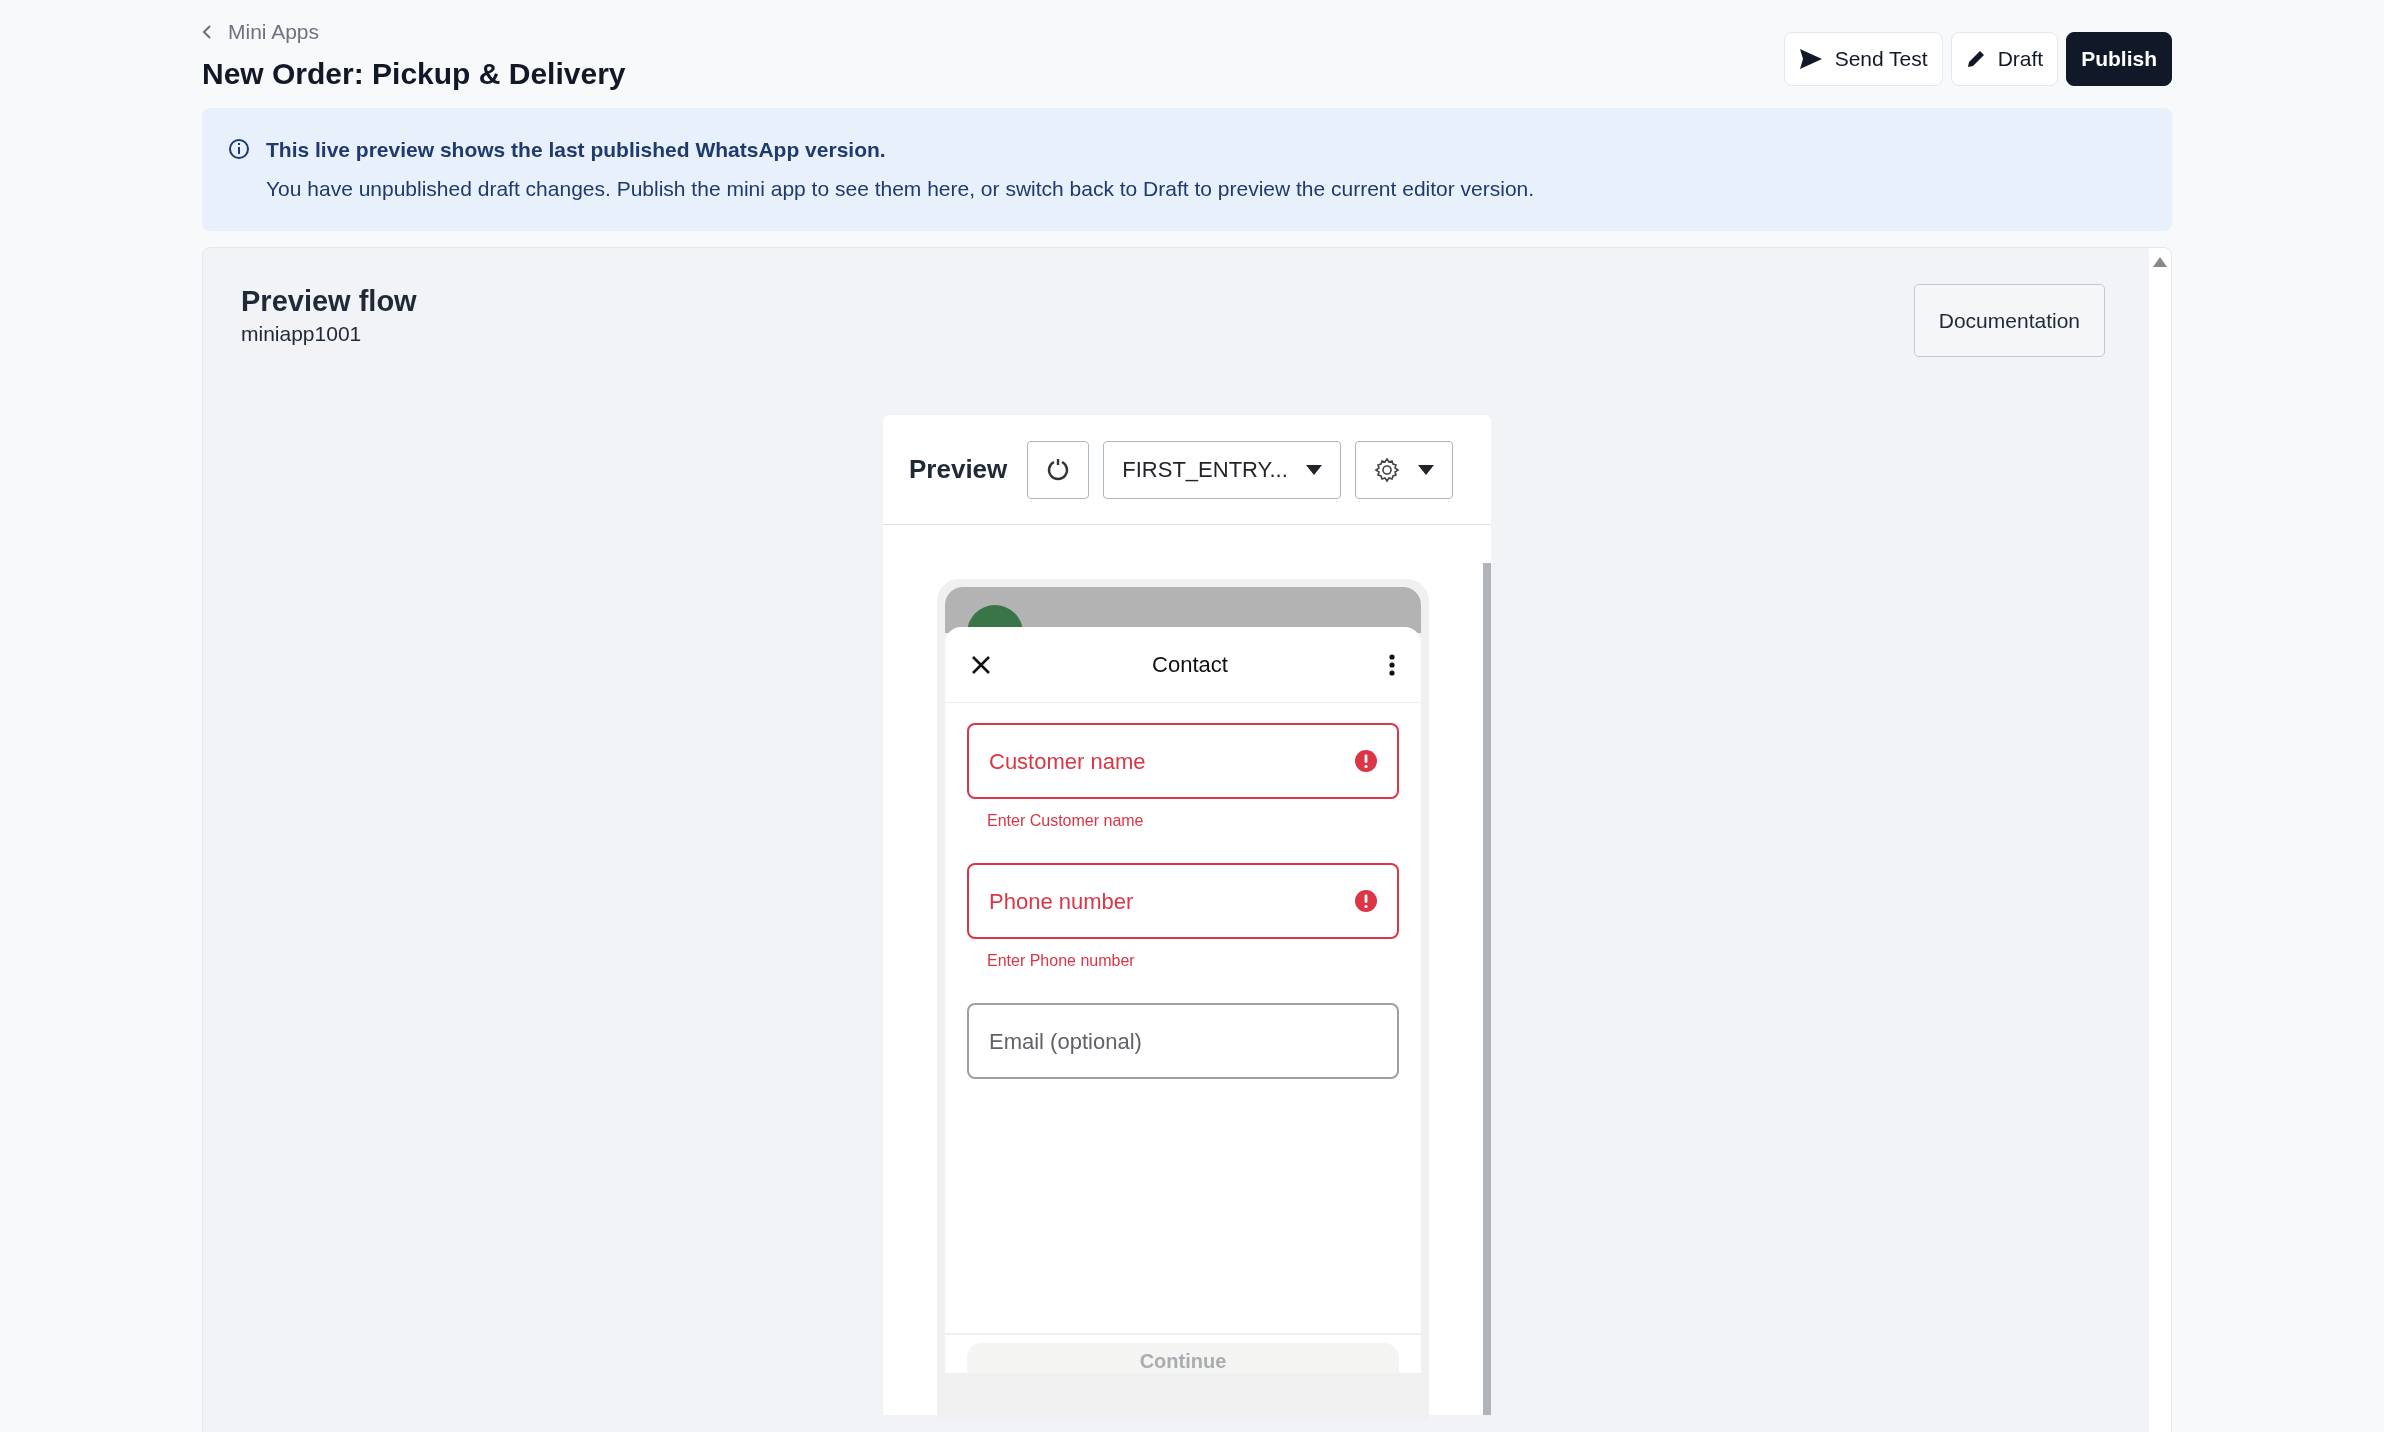 The width and height of the screenshot is (2384, 1432). I want to click on settings-icon, so click(1386, 469).